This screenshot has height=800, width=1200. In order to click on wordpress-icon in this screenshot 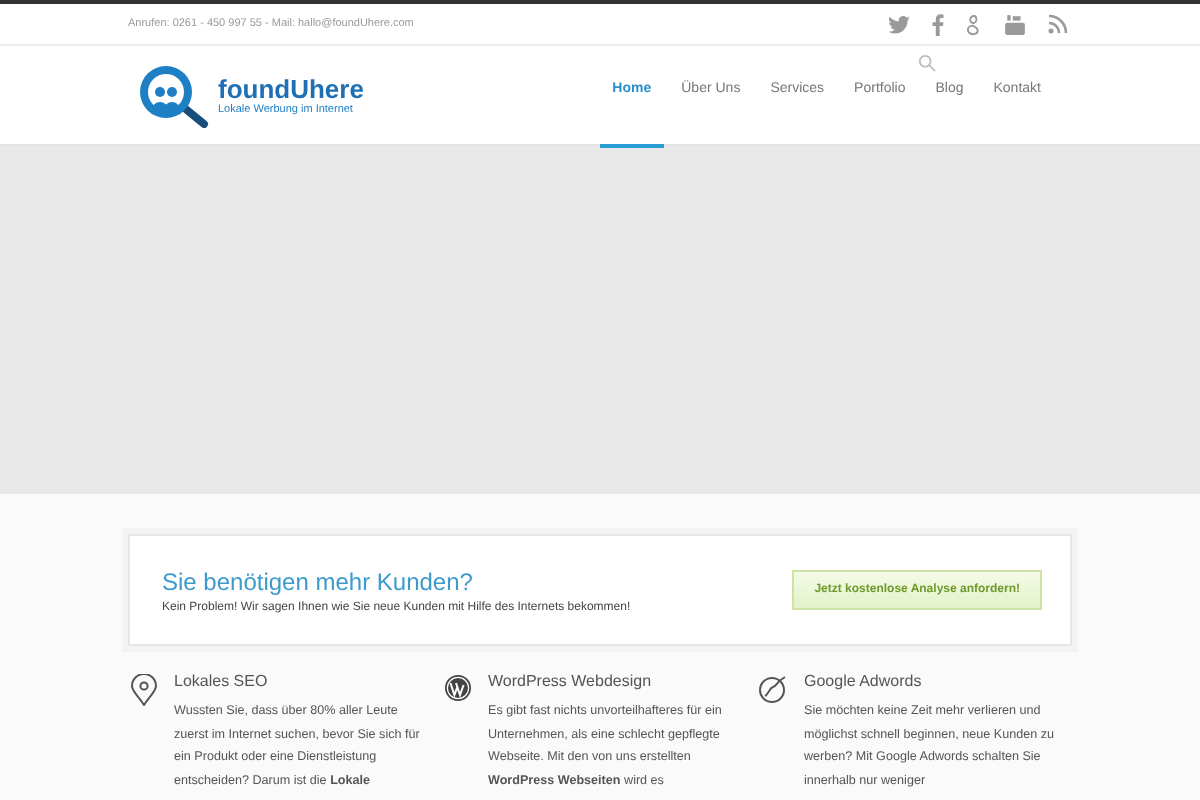, I will do `click(458, 688)`.